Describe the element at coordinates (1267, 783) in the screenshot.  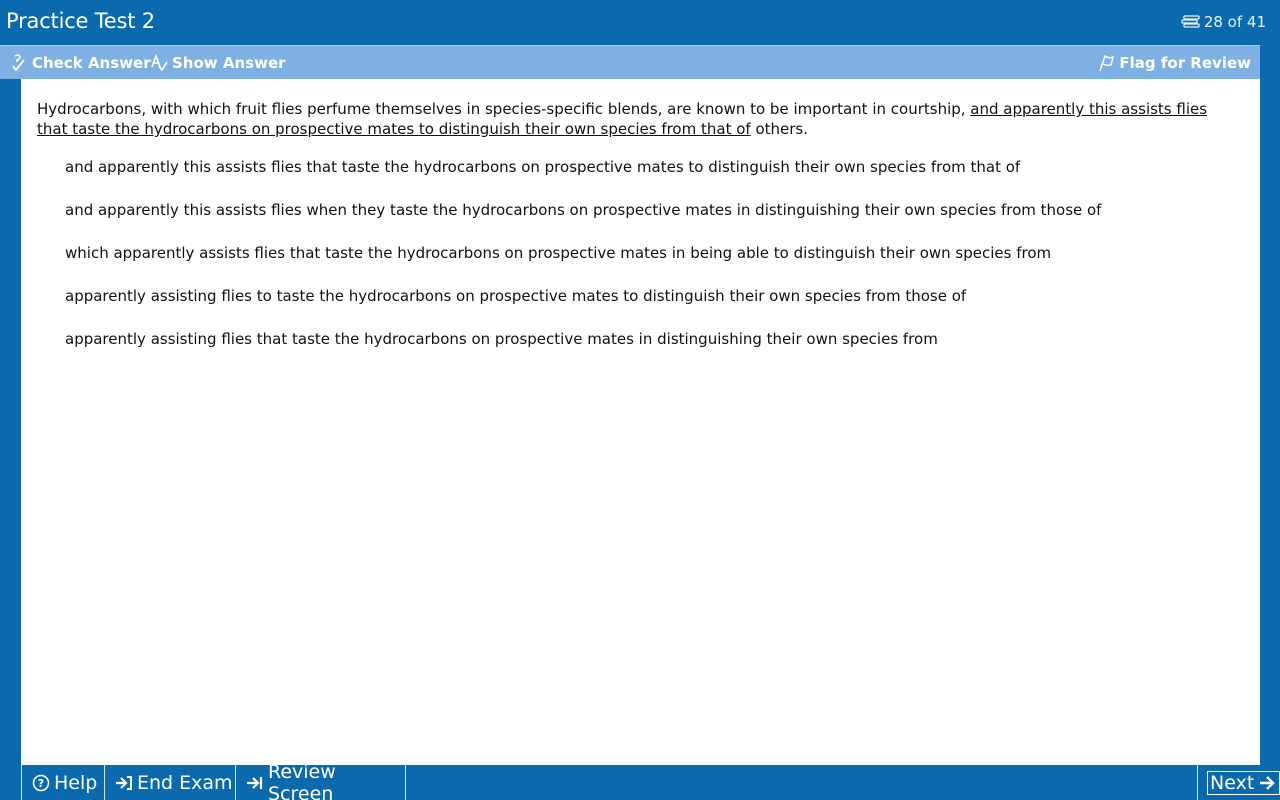
I see `arrow-right-icon` at that location.